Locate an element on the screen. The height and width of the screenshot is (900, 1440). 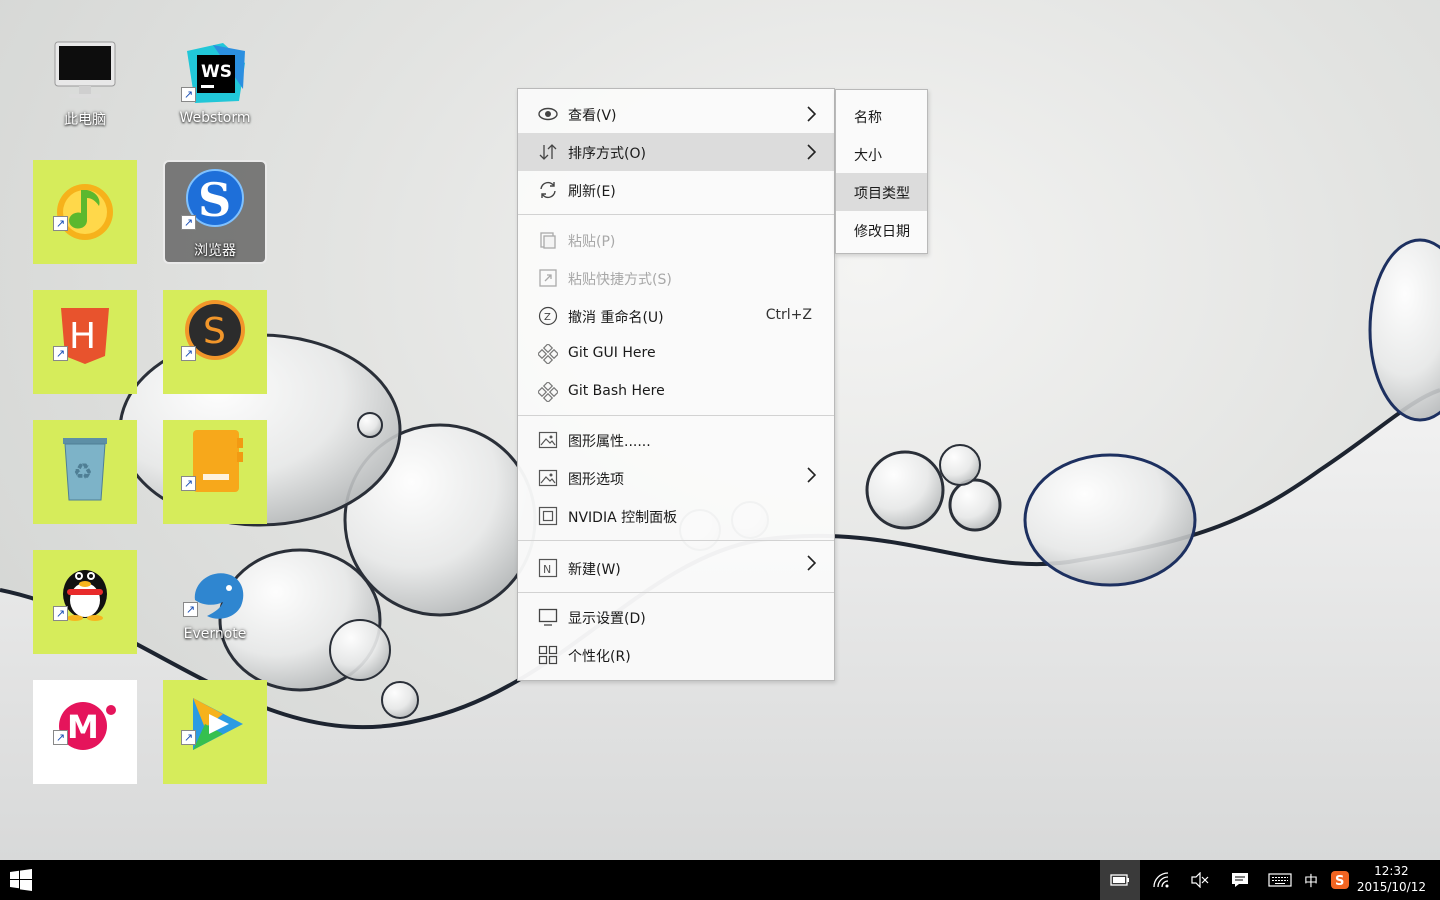
desktop-icon-browser: S ↗ 浏览器 is located at coordinates (215, 212).